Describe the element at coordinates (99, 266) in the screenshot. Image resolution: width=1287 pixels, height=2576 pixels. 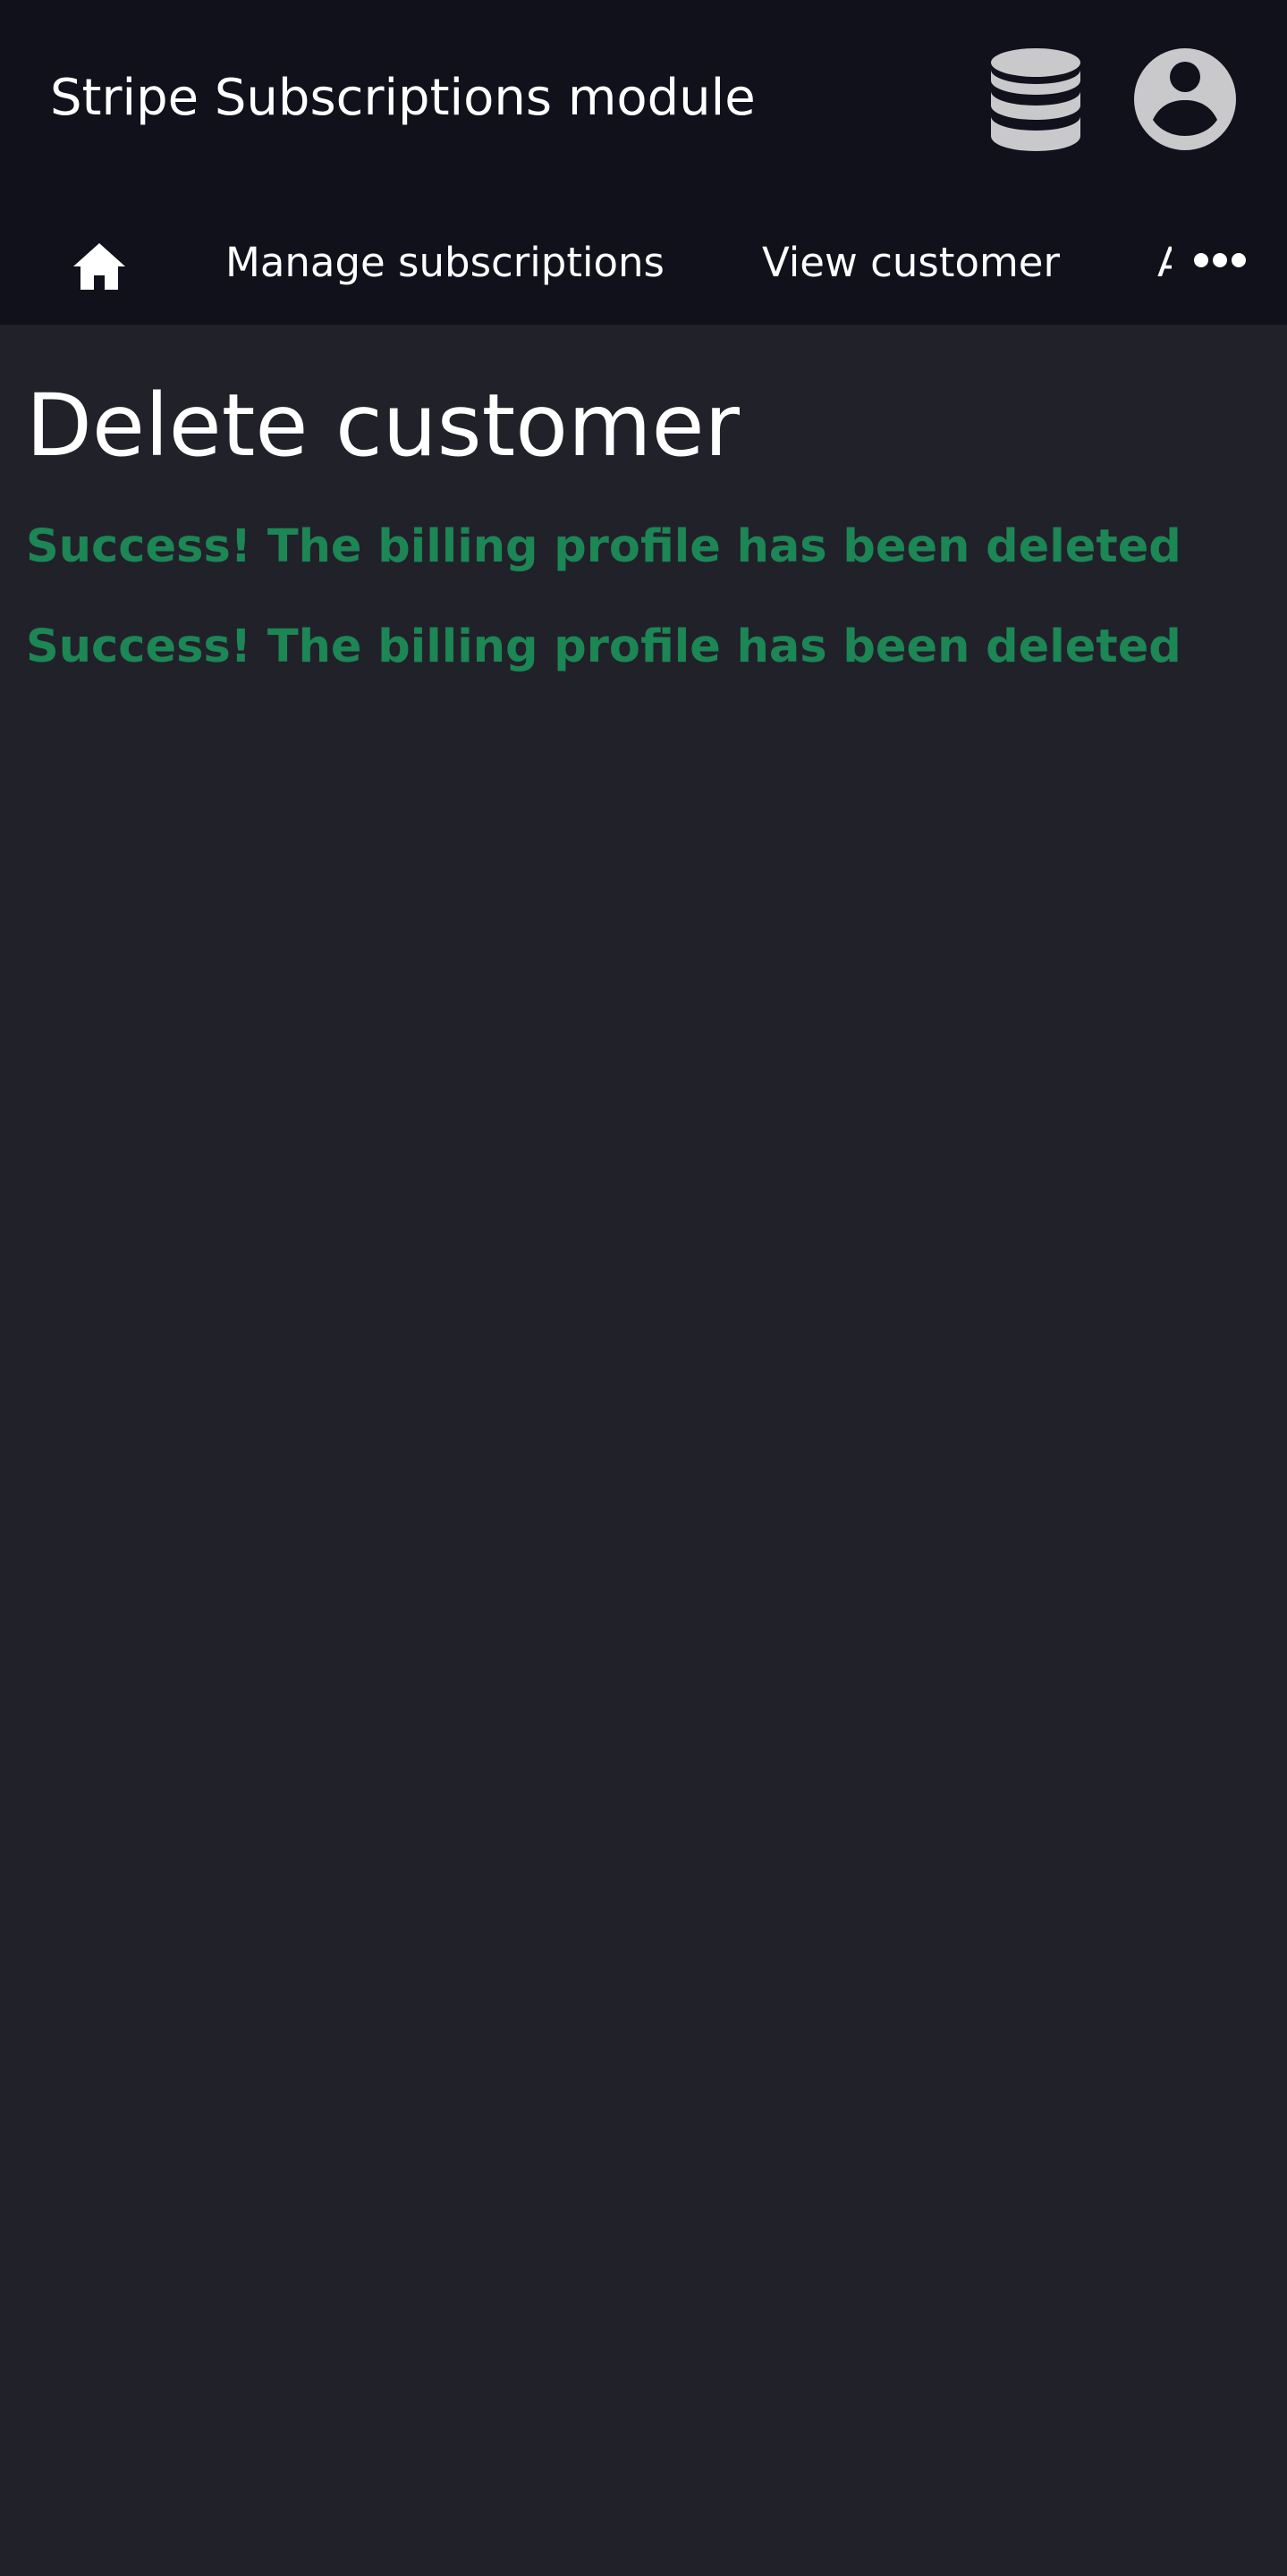
I see `home-icon` at that location.